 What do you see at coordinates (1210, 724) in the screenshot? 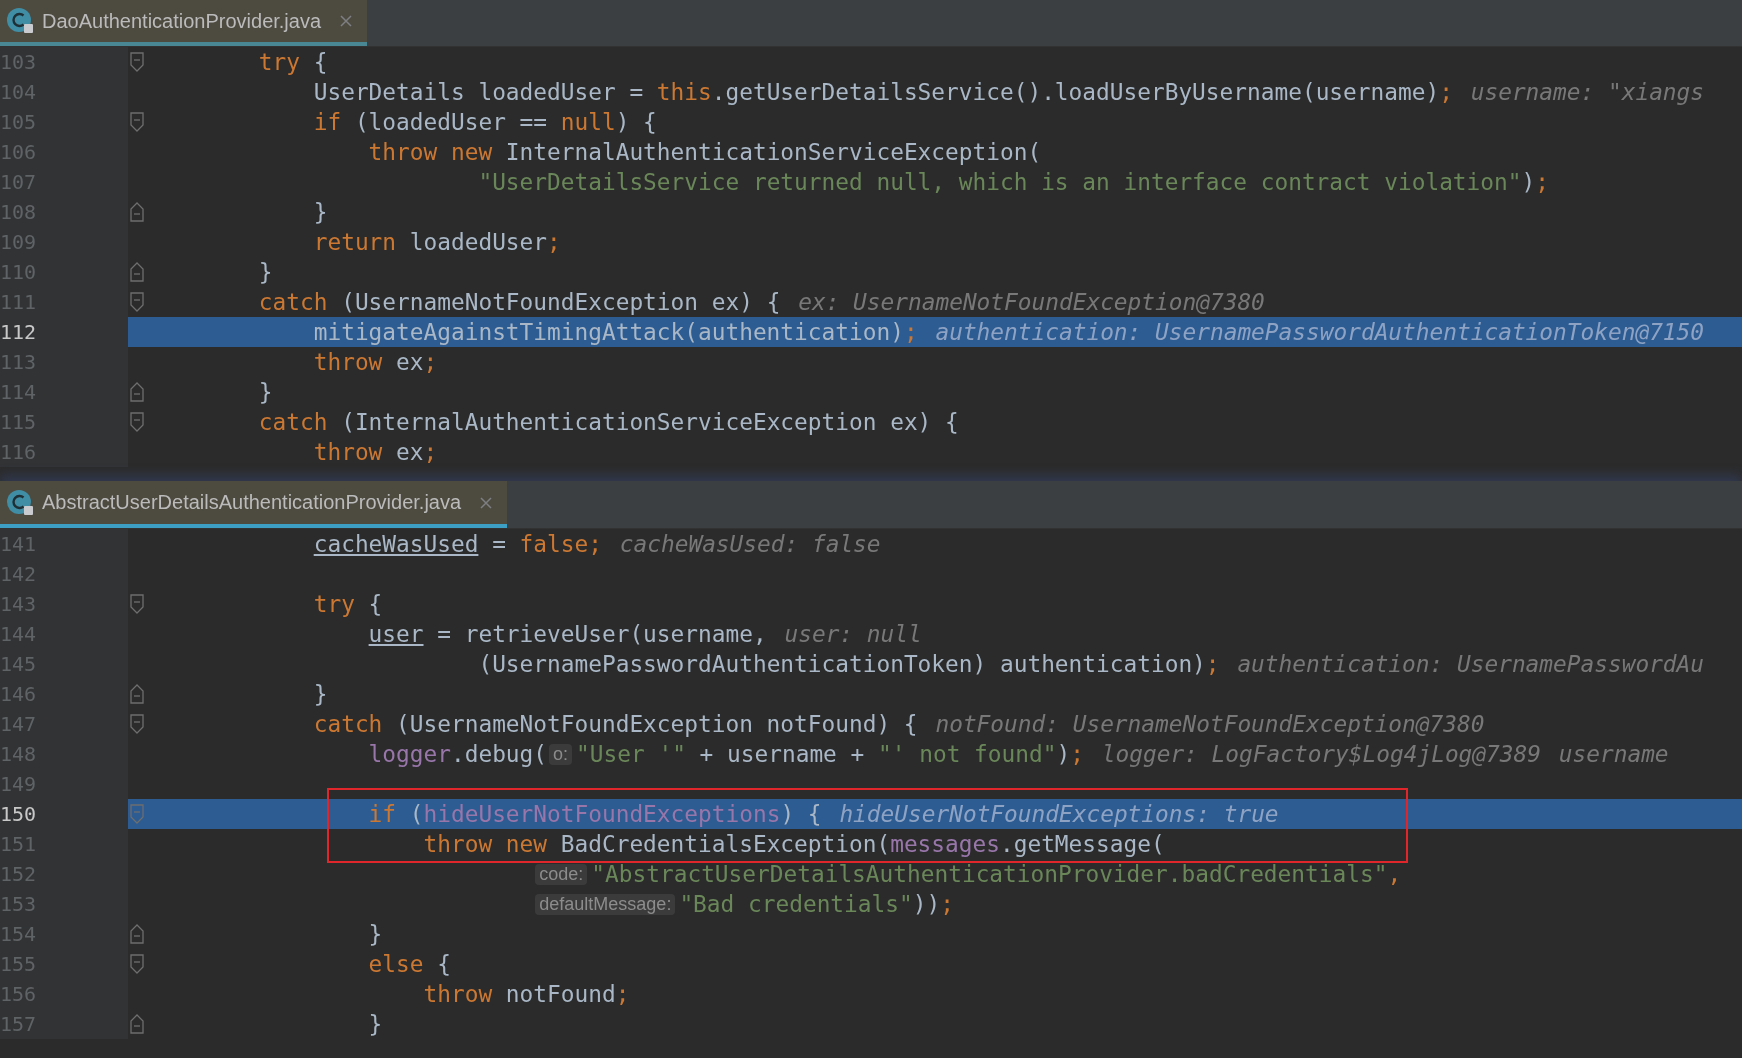
I see `inline-debug-value: notFound: UsernameNotFoundException@7380` at bounding box center [1210, 724].